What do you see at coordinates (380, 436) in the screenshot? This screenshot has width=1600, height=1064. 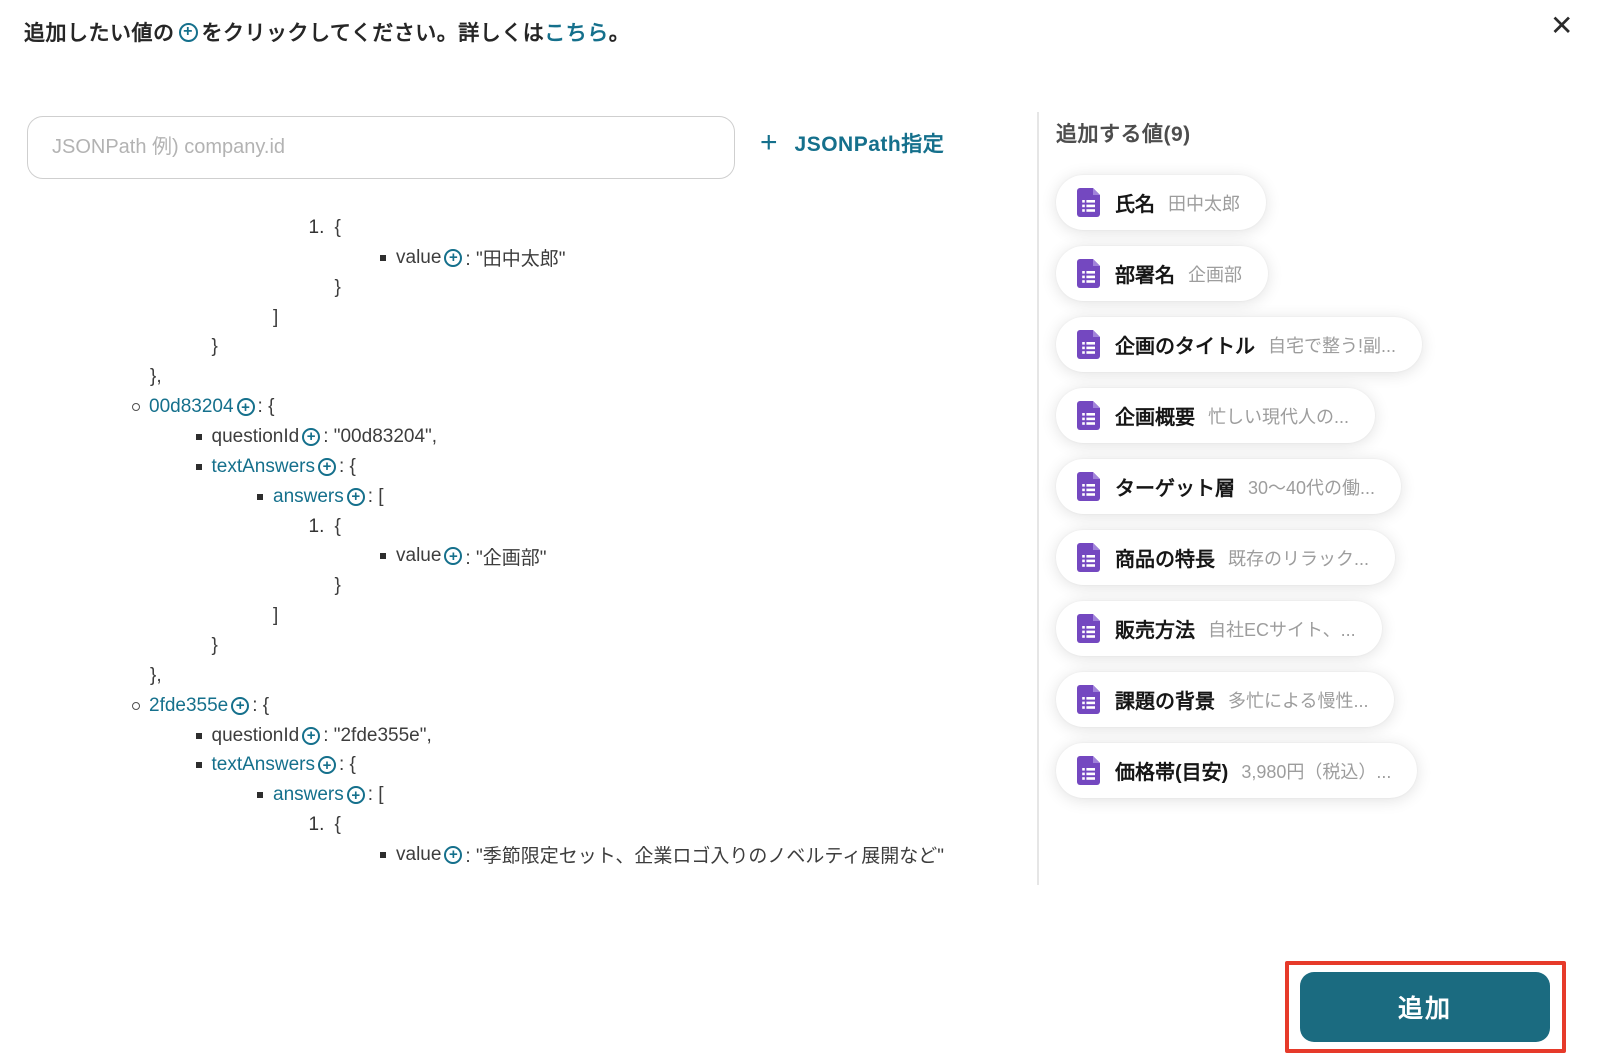 I see `json-text: : "00d83204",` at bounding box center [380, 436].